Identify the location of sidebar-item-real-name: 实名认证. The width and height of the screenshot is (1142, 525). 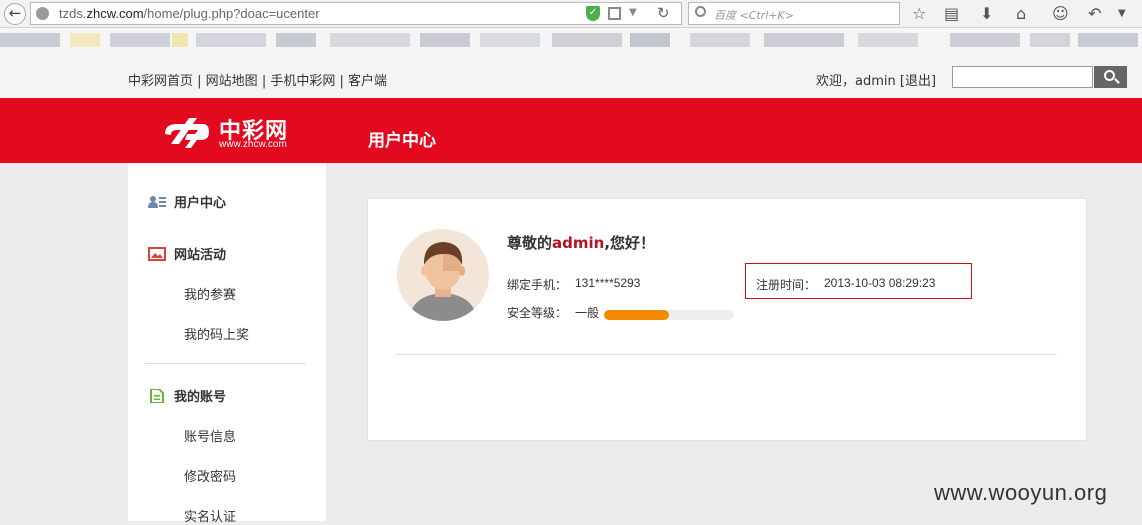
(210, 515).